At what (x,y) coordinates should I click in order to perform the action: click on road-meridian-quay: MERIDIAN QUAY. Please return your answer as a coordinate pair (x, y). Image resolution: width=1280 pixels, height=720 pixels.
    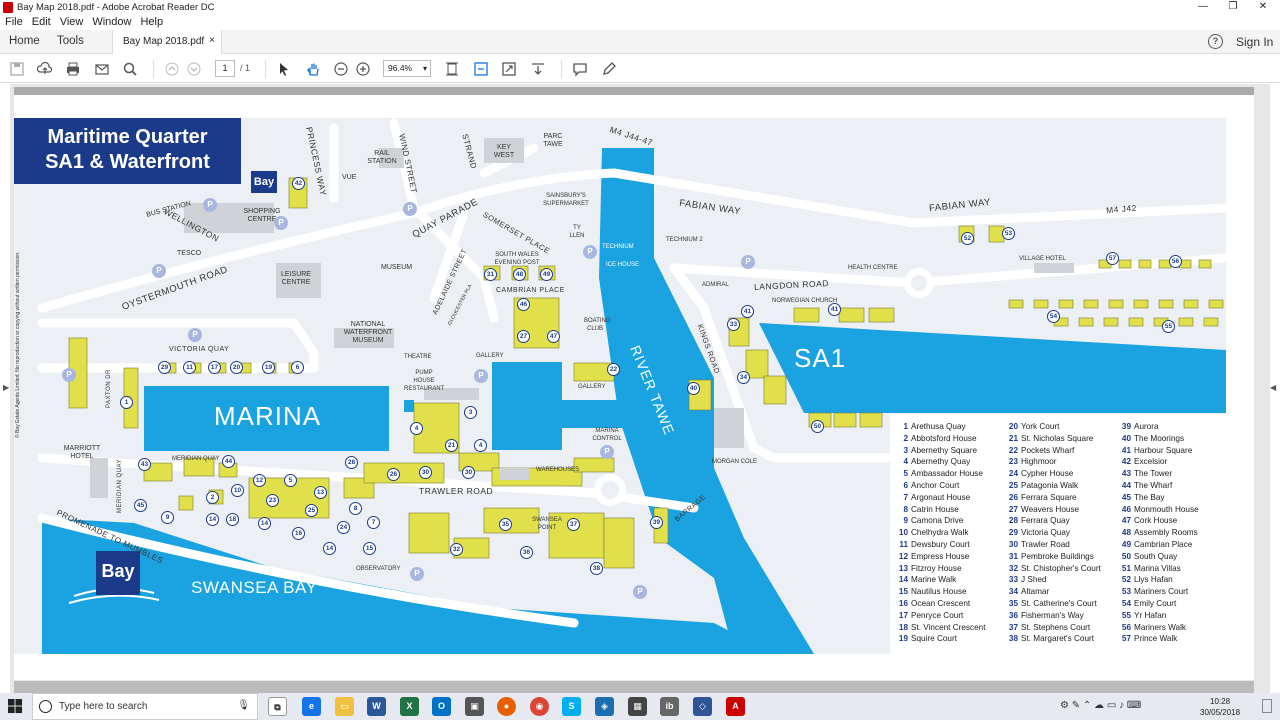
    Looking at the image, I should click on (120, 485).